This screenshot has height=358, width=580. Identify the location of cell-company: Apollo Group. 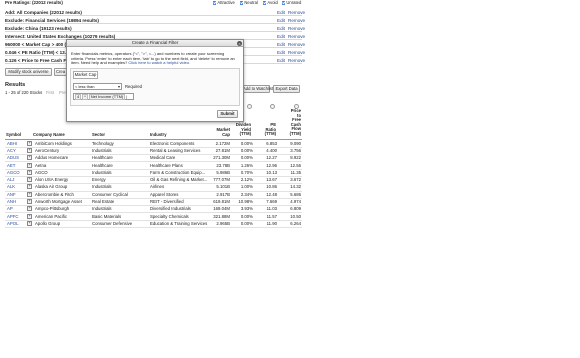
(48, 223).